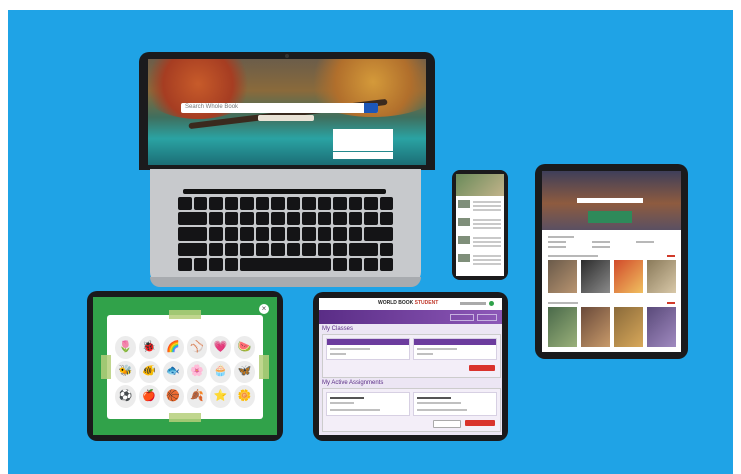 Image resolution: width=741 pixels, height=474 pixels. I want to click on advanced-search-pill, so click(286, 118).